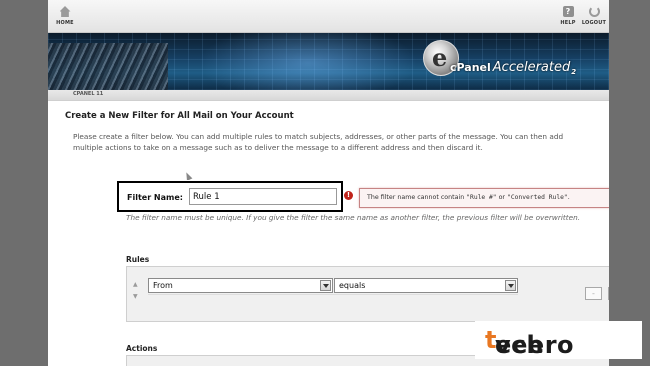 Image resolution: width=650 pixels, height=366 pixels. What do you see at coordinates (348, 195) in the screenshot?
I see `error-icon: !` at bounding box center [348, 195].